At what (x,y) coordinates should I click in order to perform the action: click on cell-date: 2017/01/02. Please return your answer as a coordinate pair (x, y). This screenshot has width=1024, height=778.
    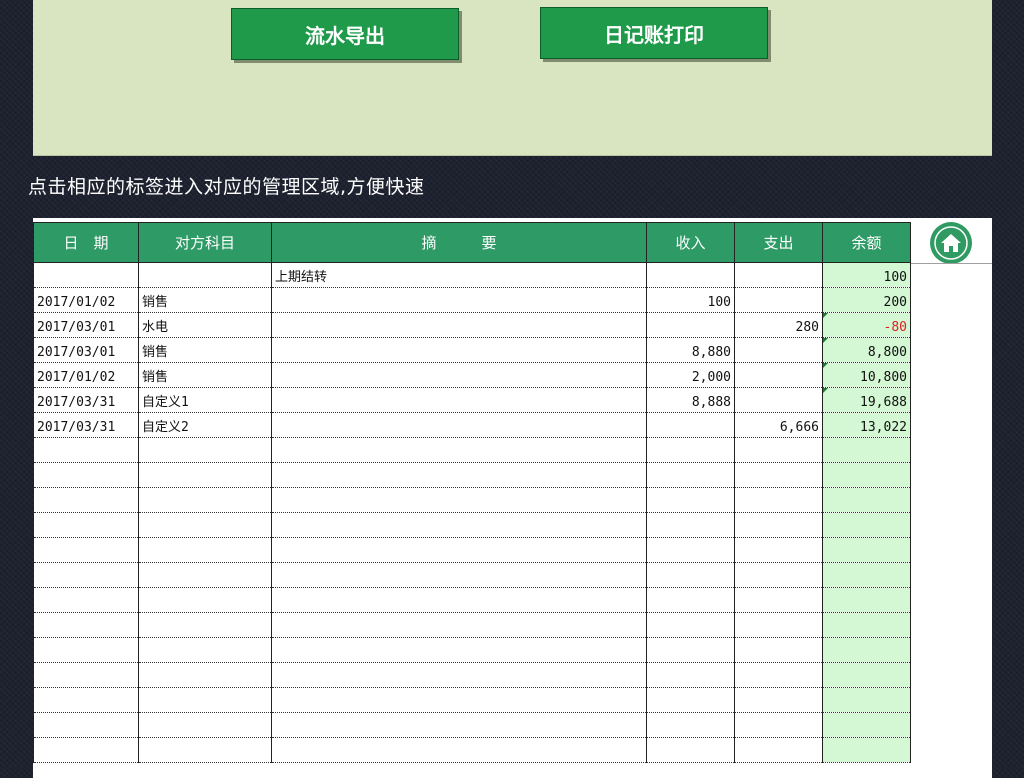
    Looking at the image, I should click on (86, 300).